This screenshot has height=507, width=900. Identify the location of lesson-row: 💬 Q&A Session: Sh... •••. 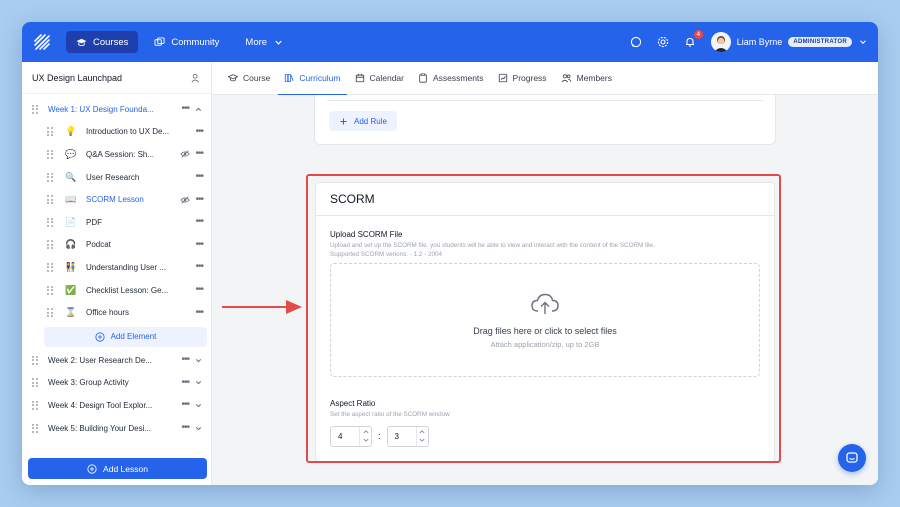
(116, 154).